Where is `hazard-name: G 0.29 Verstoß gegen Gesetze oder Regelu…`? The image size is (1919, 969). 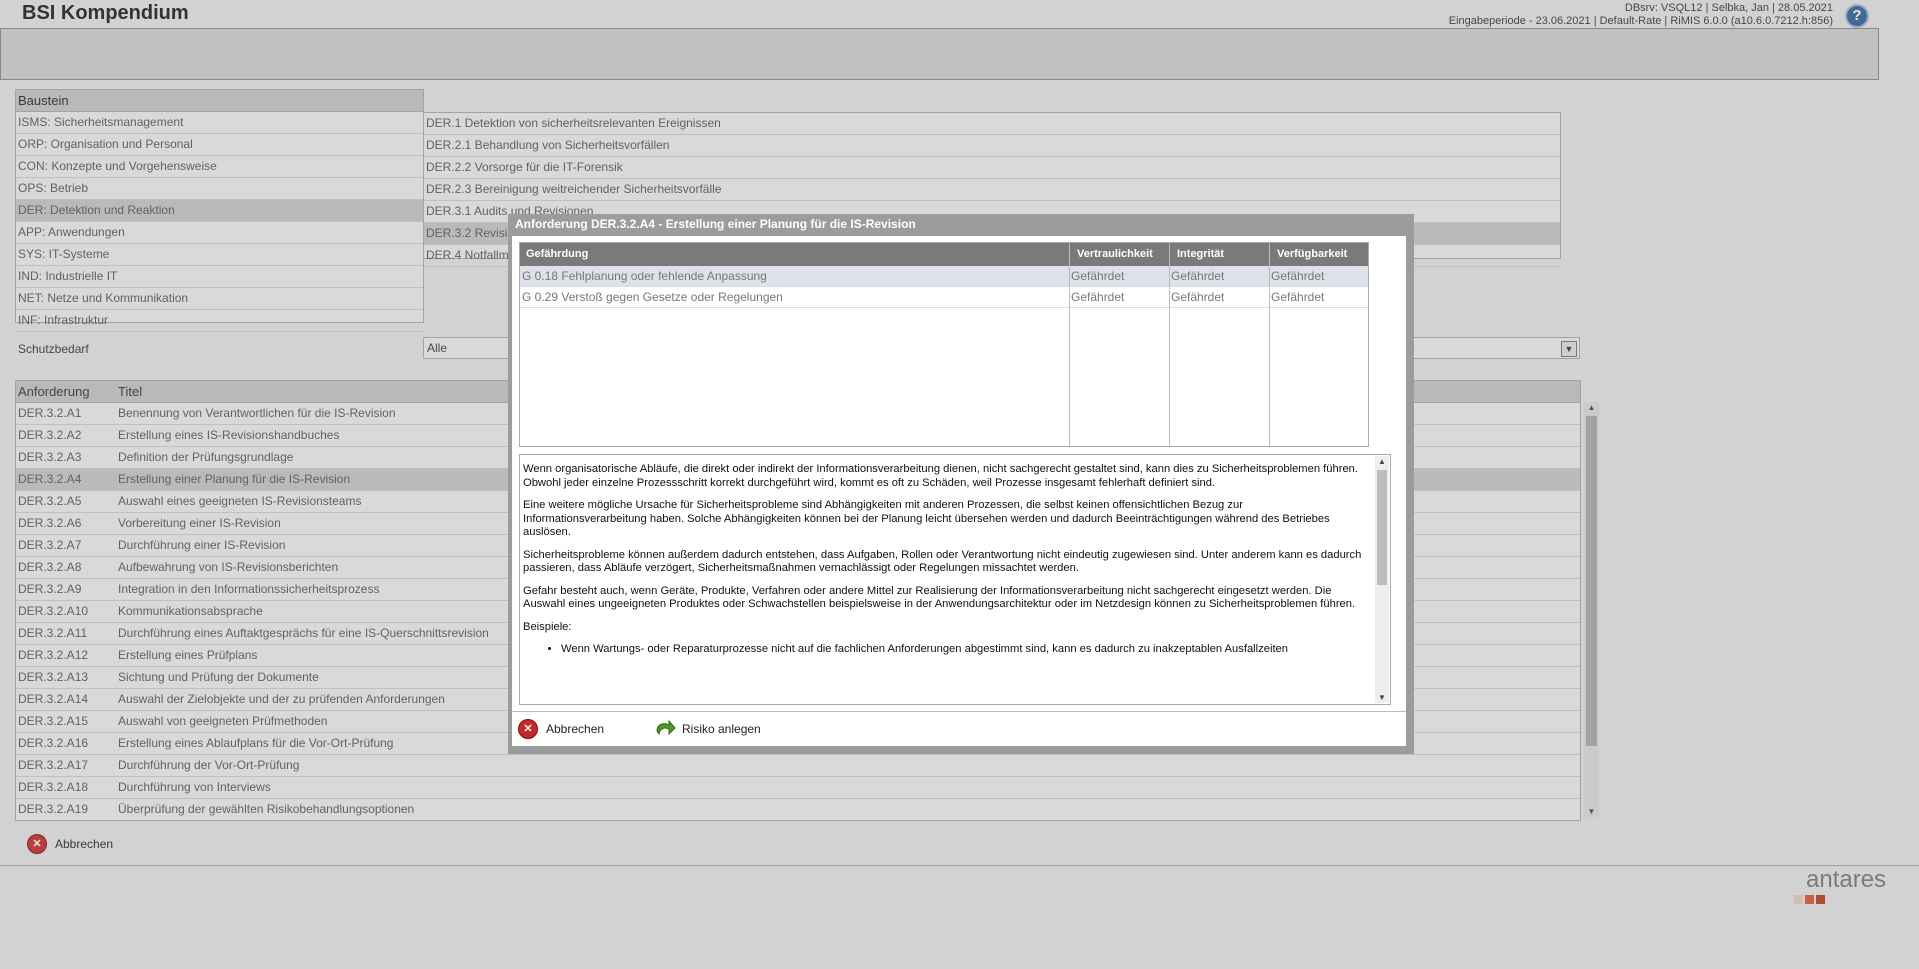
hazard-name: G 0.29 Verstoß gegen Gesetze oder Regelu… is located at coordinates (652, 297).